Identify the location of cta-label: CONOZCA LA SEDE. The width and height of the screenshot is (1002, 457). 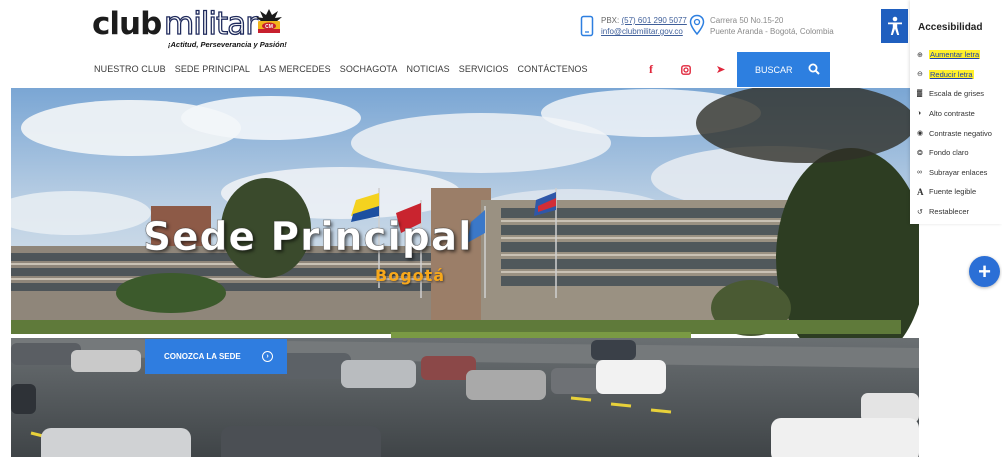
(202, 356).